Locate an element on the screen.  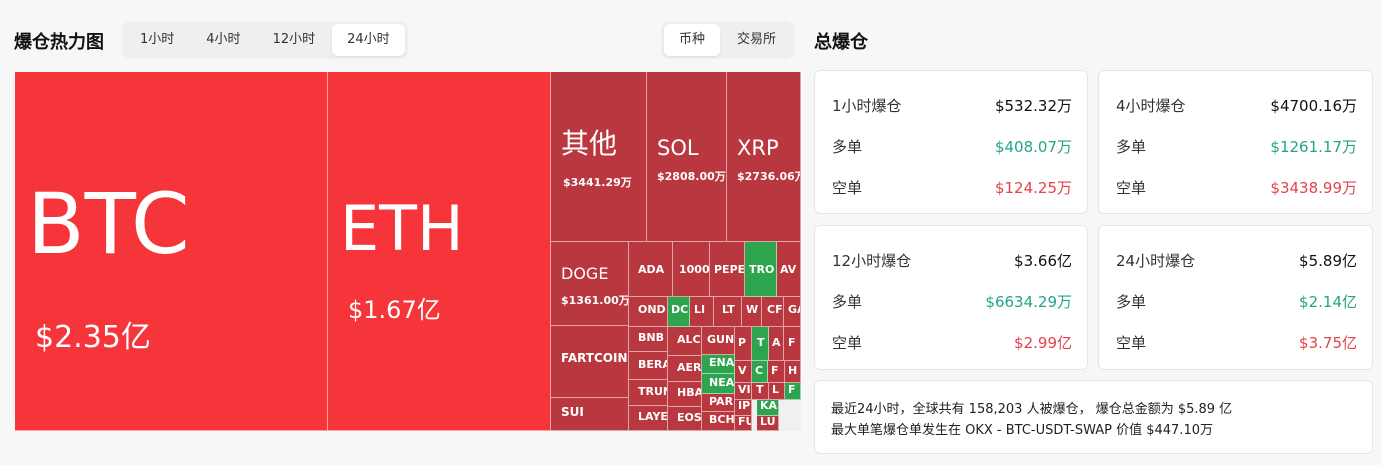
tile-symbol: T is located at coordinates (761, 342).